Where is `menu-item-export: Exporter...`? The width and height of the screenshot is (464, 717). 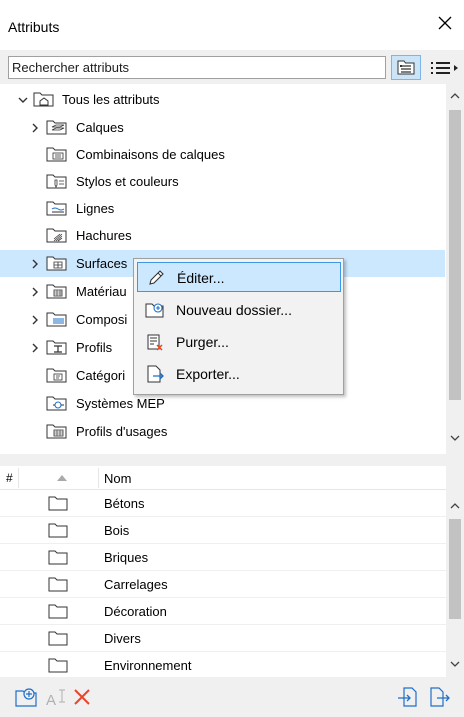 menu-item-export: Exporter... is located at coordinates (239, 374).